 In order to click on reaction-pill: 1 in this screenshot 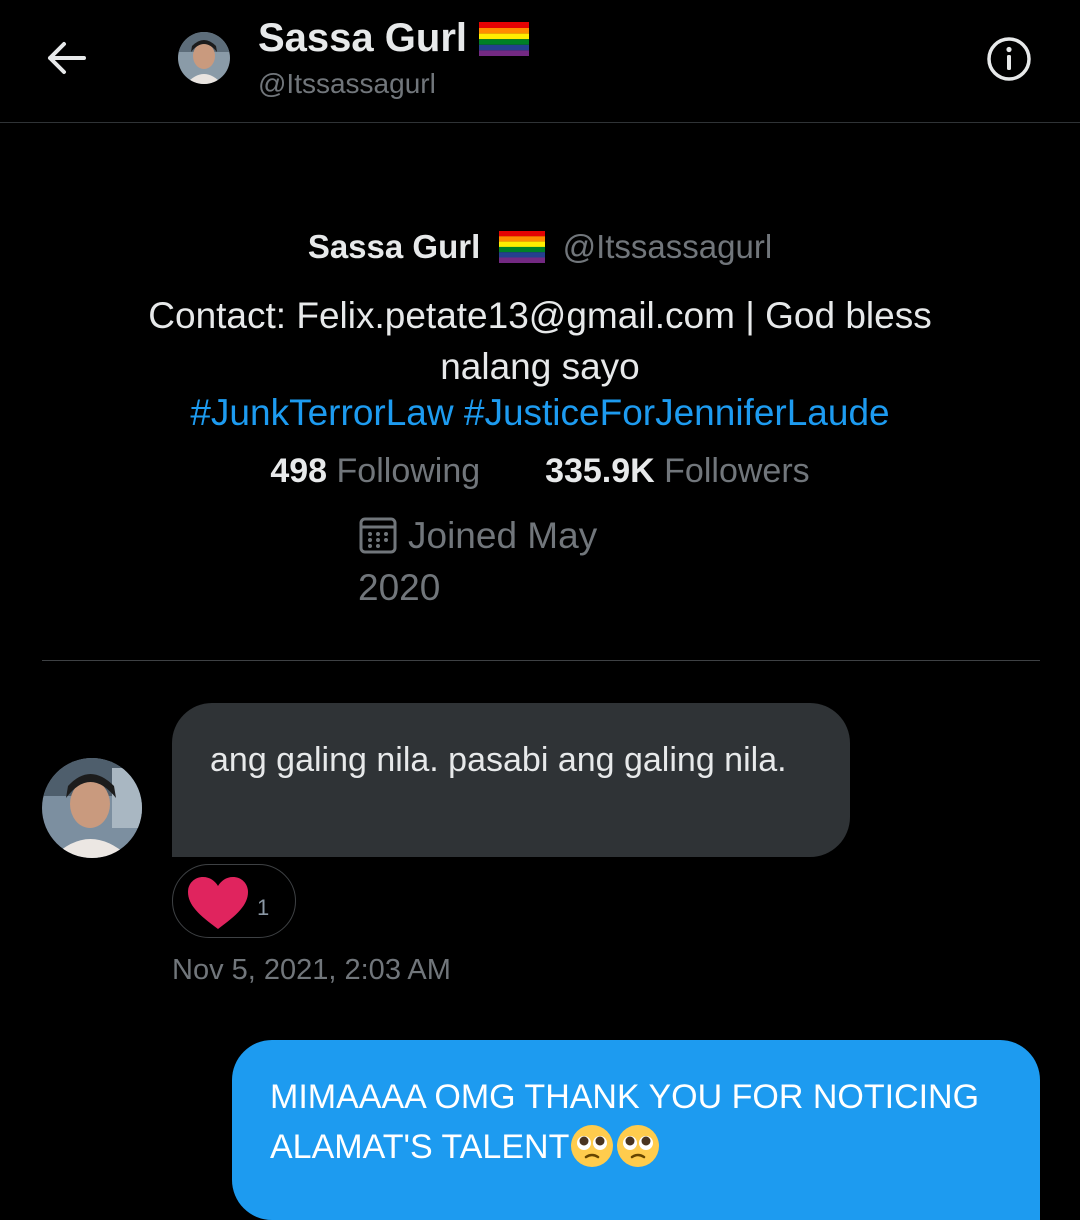, I will do `click(234, 901)`.